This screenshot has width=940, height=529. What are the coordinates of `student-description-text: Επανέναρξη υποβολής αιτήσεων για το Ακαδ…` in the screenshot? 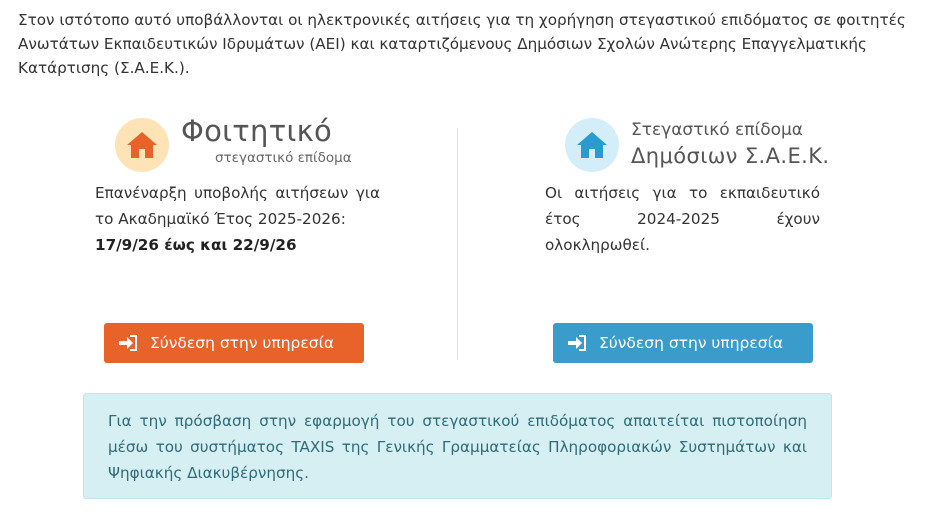 It's located at (237, 206).